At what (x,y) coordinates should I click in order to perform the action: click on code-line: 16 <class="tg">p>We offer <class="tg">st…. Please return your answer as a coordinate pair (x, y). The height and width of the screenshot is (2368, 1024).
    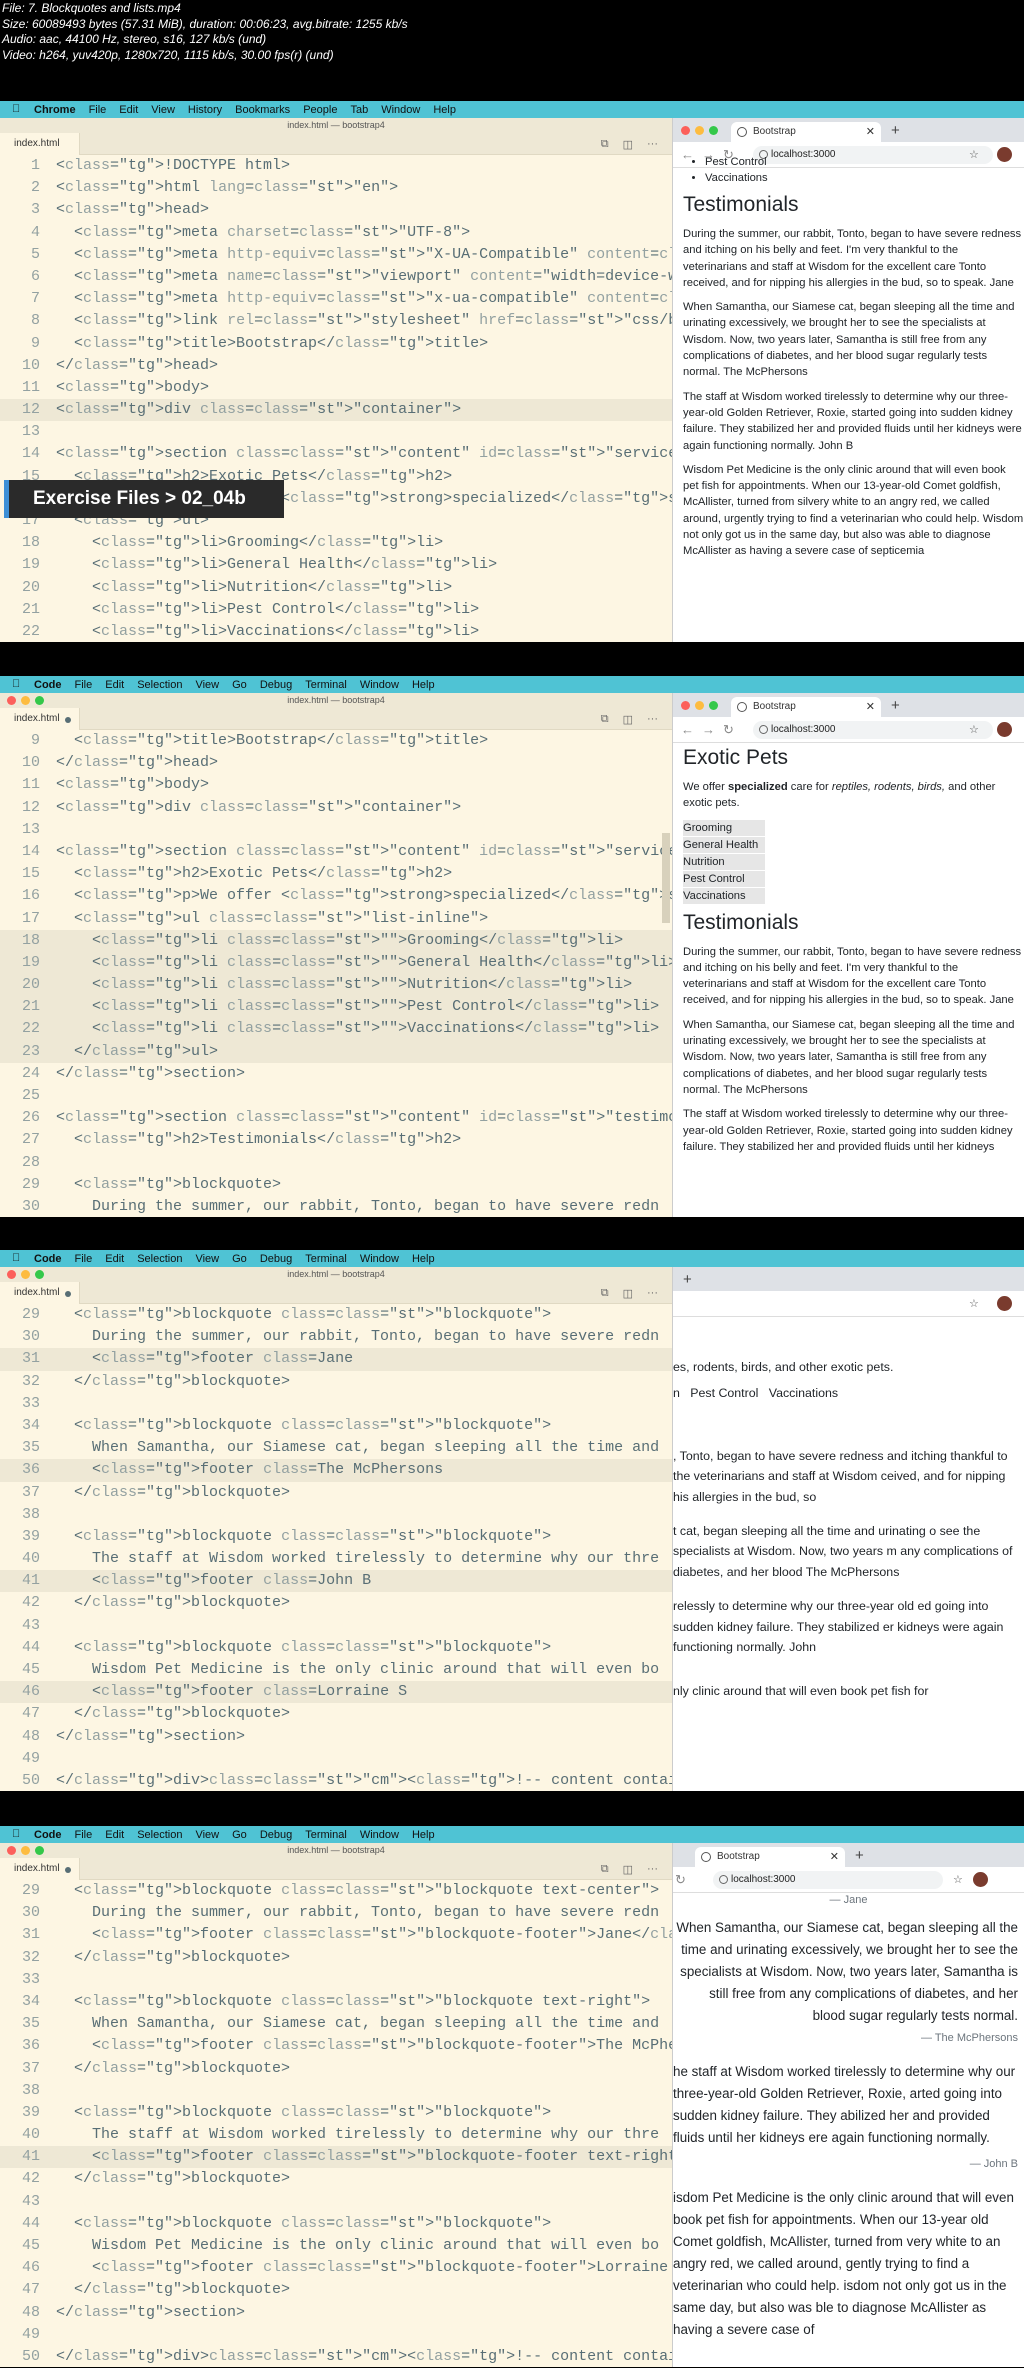
    Looking at the image, I should click on (336, 896).